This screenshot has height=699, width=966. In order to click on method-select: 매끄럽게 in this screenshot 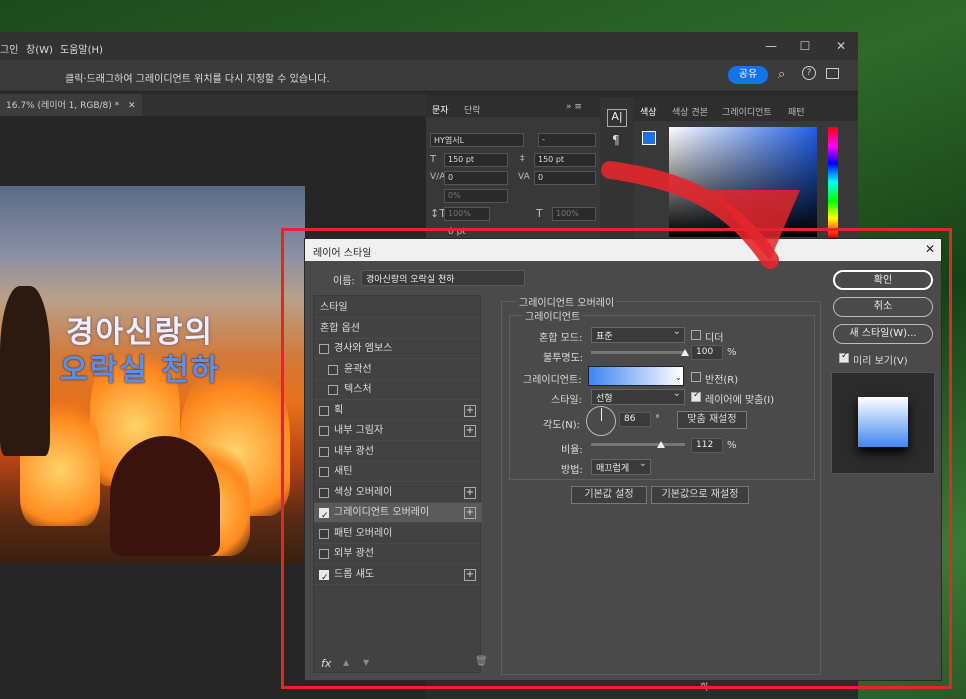, I will do `click(621, 466)`.